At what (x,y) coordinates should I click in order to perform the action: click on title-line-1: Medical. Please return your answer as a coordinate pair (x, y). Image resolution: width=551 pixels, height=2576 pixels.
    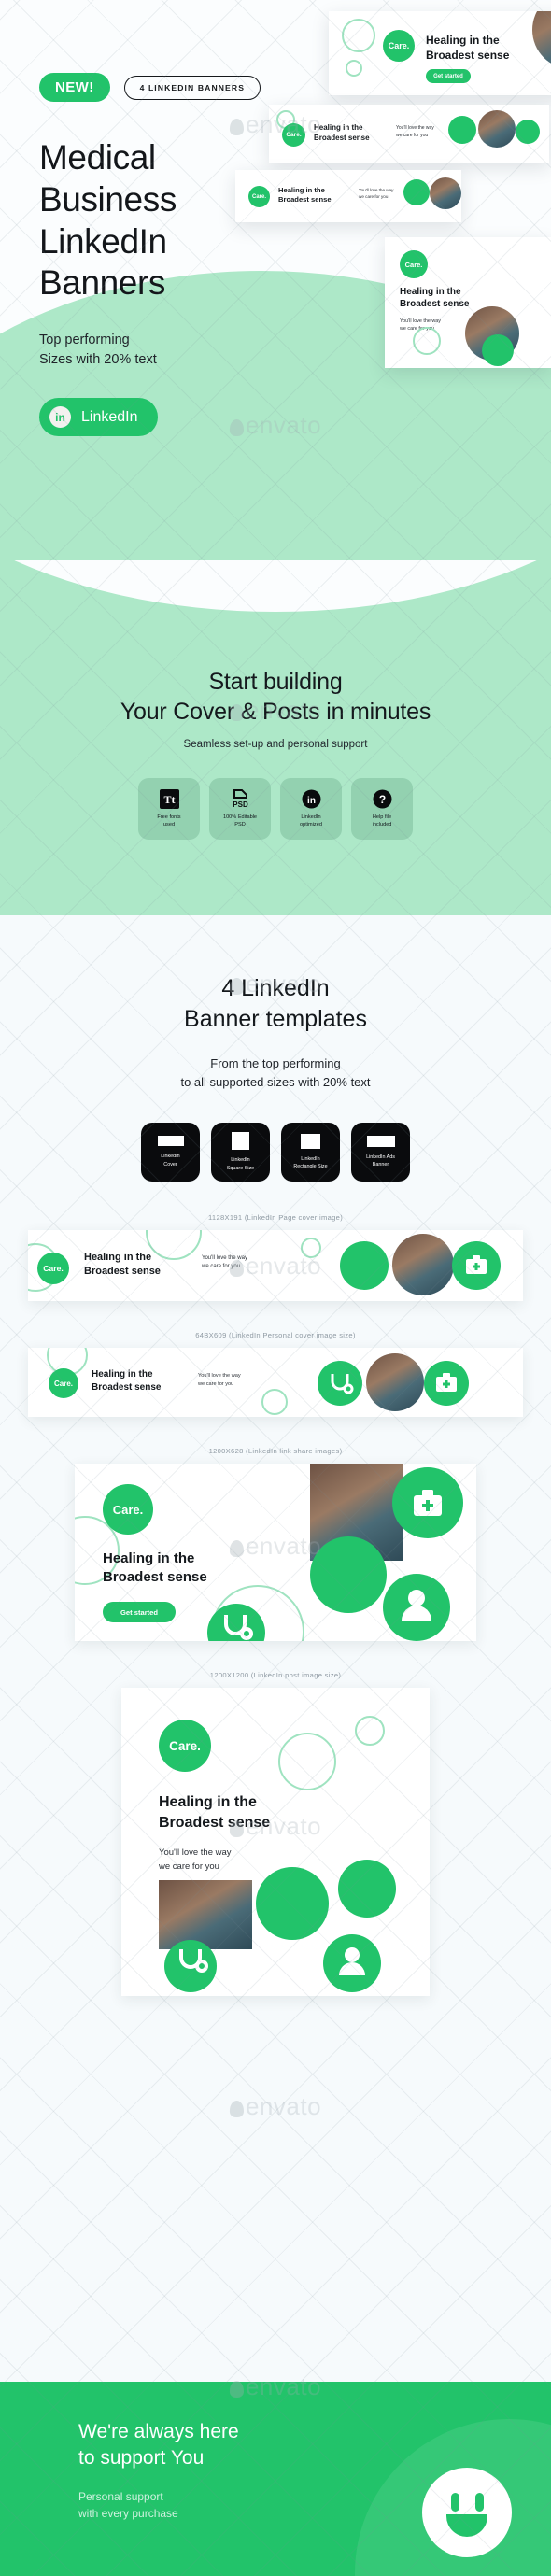
    Looking at the image, I should click on (98, 157).